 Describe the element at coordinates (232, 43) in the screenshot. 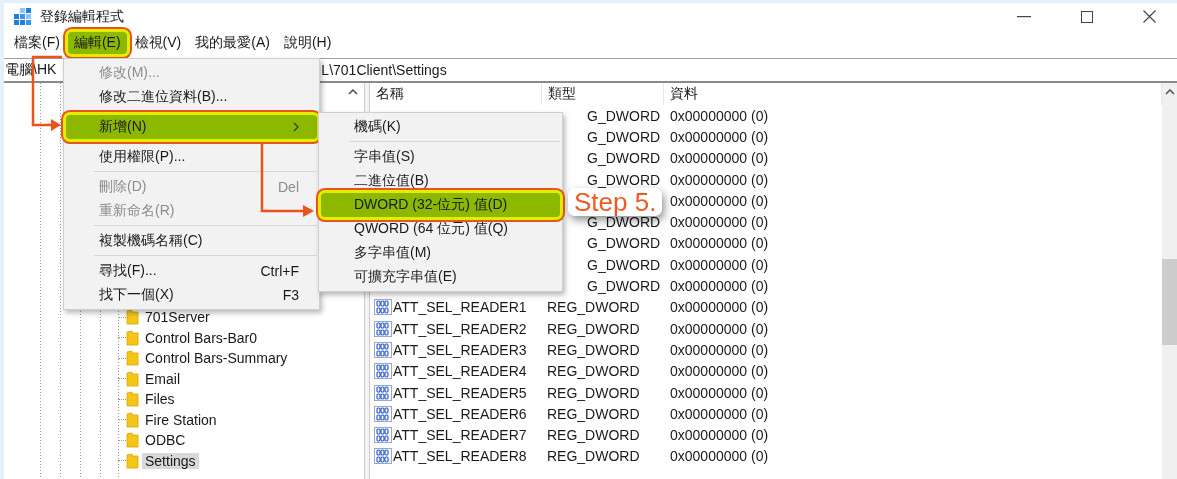

I see `menu-item: 我的最愛(A)` at that location.